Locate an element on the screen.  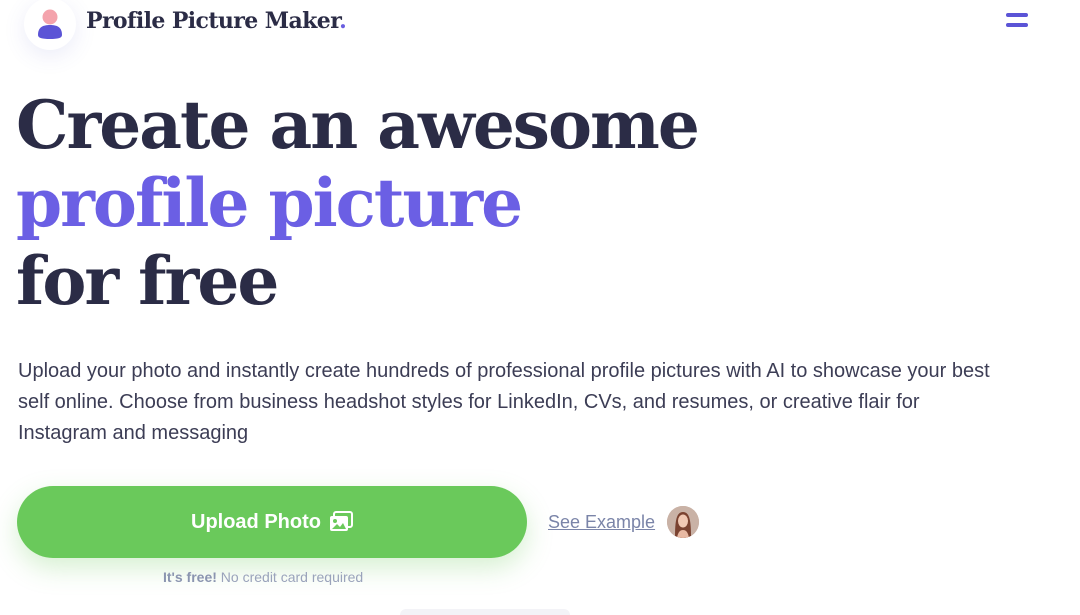
site-header: Profile Picture Maker. is located at coordinates (540, 30).